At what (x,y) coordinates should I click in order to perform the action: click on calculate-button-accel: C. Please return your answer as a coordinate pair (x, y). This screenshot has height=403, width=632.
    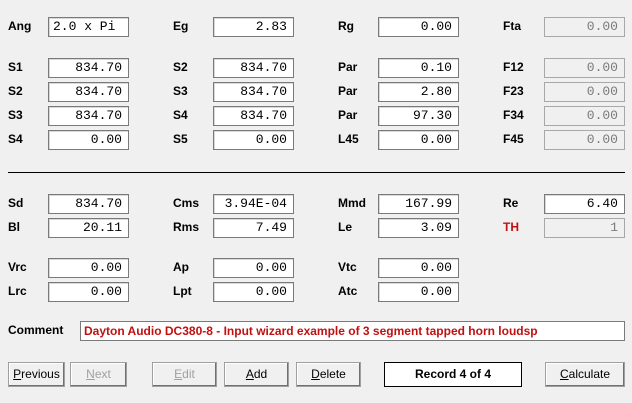
    Looking at the image, I should click on (564, 374).